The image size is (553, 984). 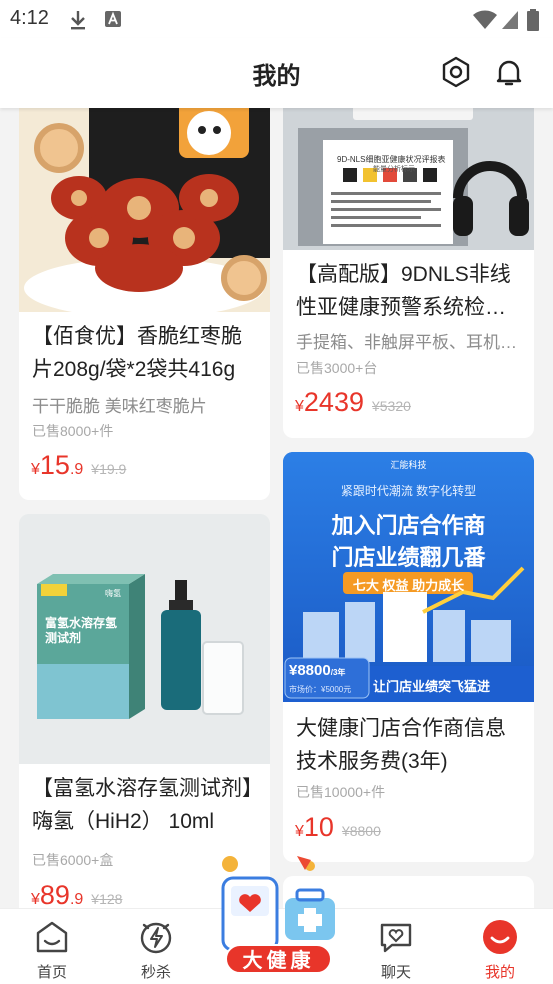 I want to click on product-image-nls-device: 9D-NLS细胞亚健康状况评报表 能量分析标示, so click(x=408, y=179).